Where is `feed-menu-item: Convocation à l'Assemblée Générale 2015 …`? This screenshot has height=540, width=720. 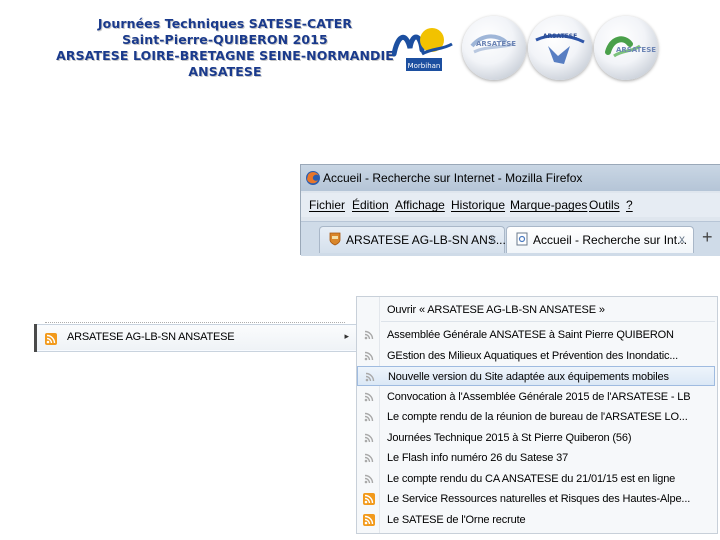
feed-menu-item: Convocation à l'Assemblée Générale 2015 … is located at coordinates (536, 397).